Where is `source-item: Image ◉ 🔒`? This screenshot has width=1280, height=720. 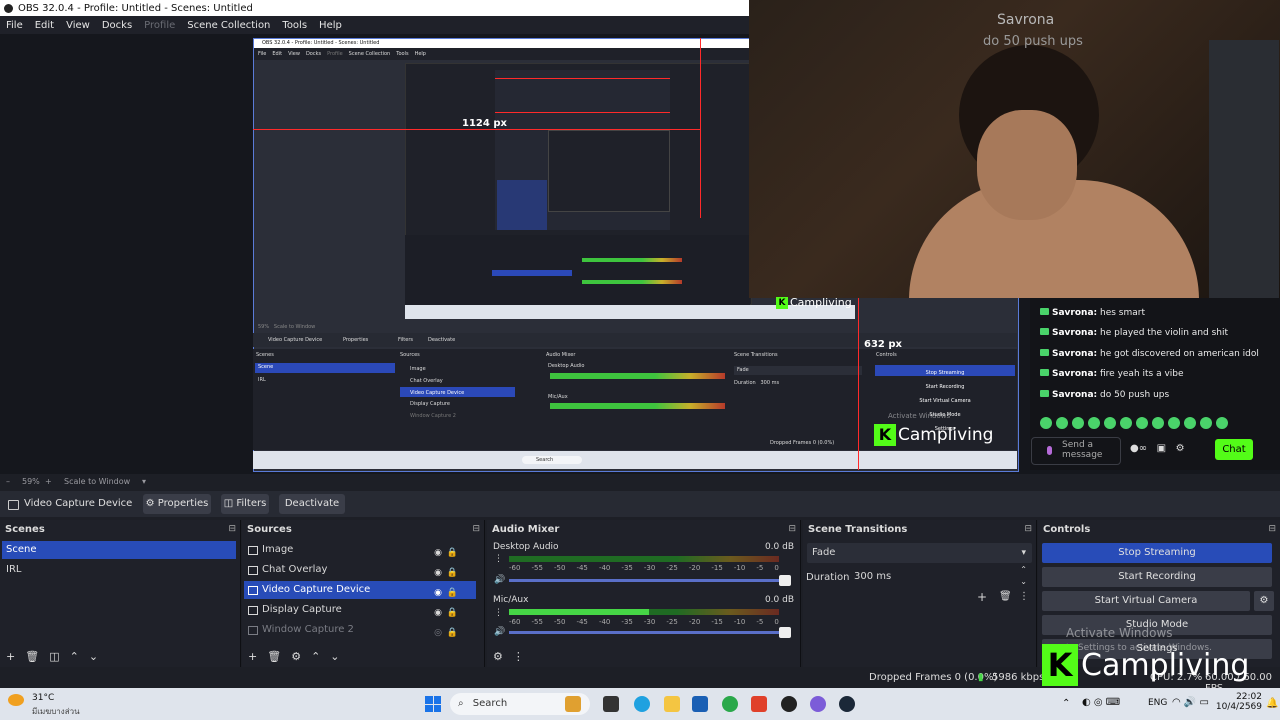
source-item: Image ◉ 🔒 is located at coordinates (360, 550).